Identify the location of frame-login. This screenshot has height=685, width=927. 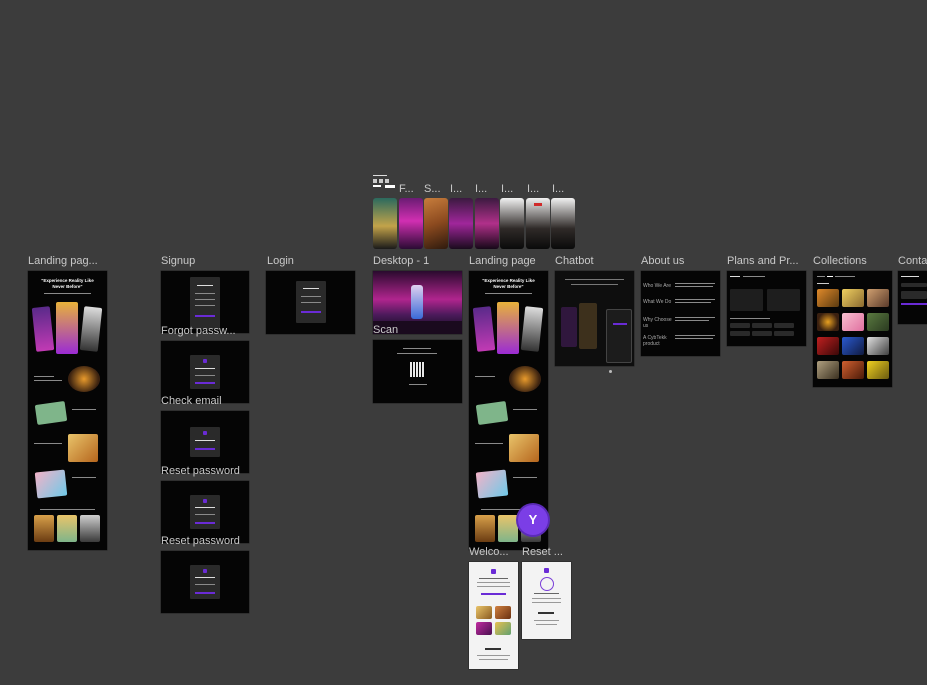
(310, 302).